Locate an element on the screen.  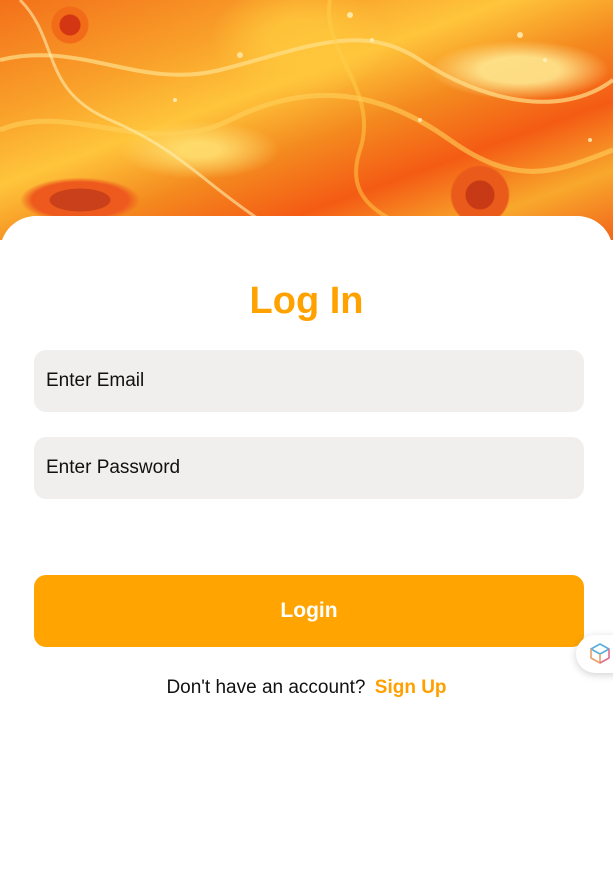
floating-widget-button is located at coordinates (594, 654).